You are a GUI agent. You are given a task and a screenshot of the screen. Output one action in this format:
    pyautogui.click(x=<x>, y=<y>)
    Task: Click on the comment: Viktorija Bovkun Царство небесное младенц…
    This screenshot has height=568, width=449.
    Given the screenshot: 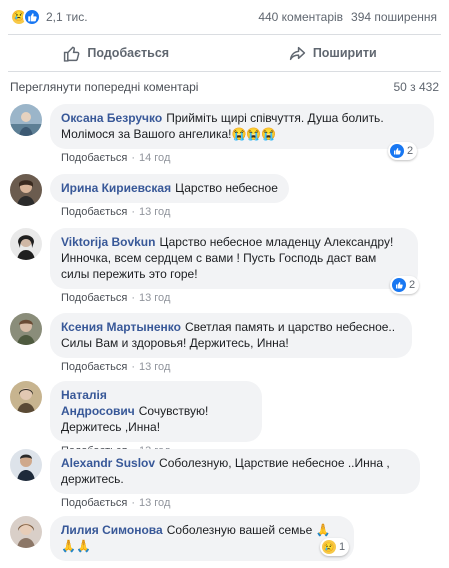 What is the action you would take?
    pyautogui.click(x=217, y=266)
    